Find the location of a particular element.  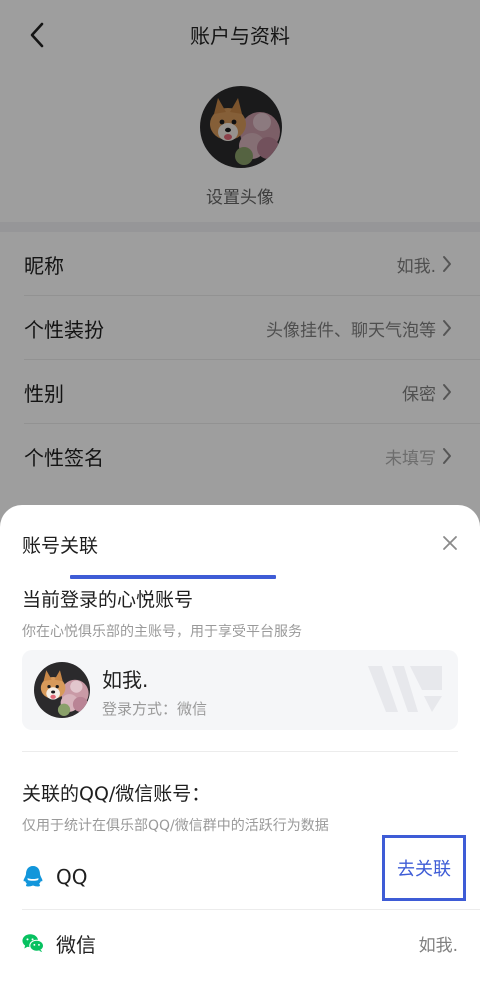

row-divider is located at coordinates (251, 909).